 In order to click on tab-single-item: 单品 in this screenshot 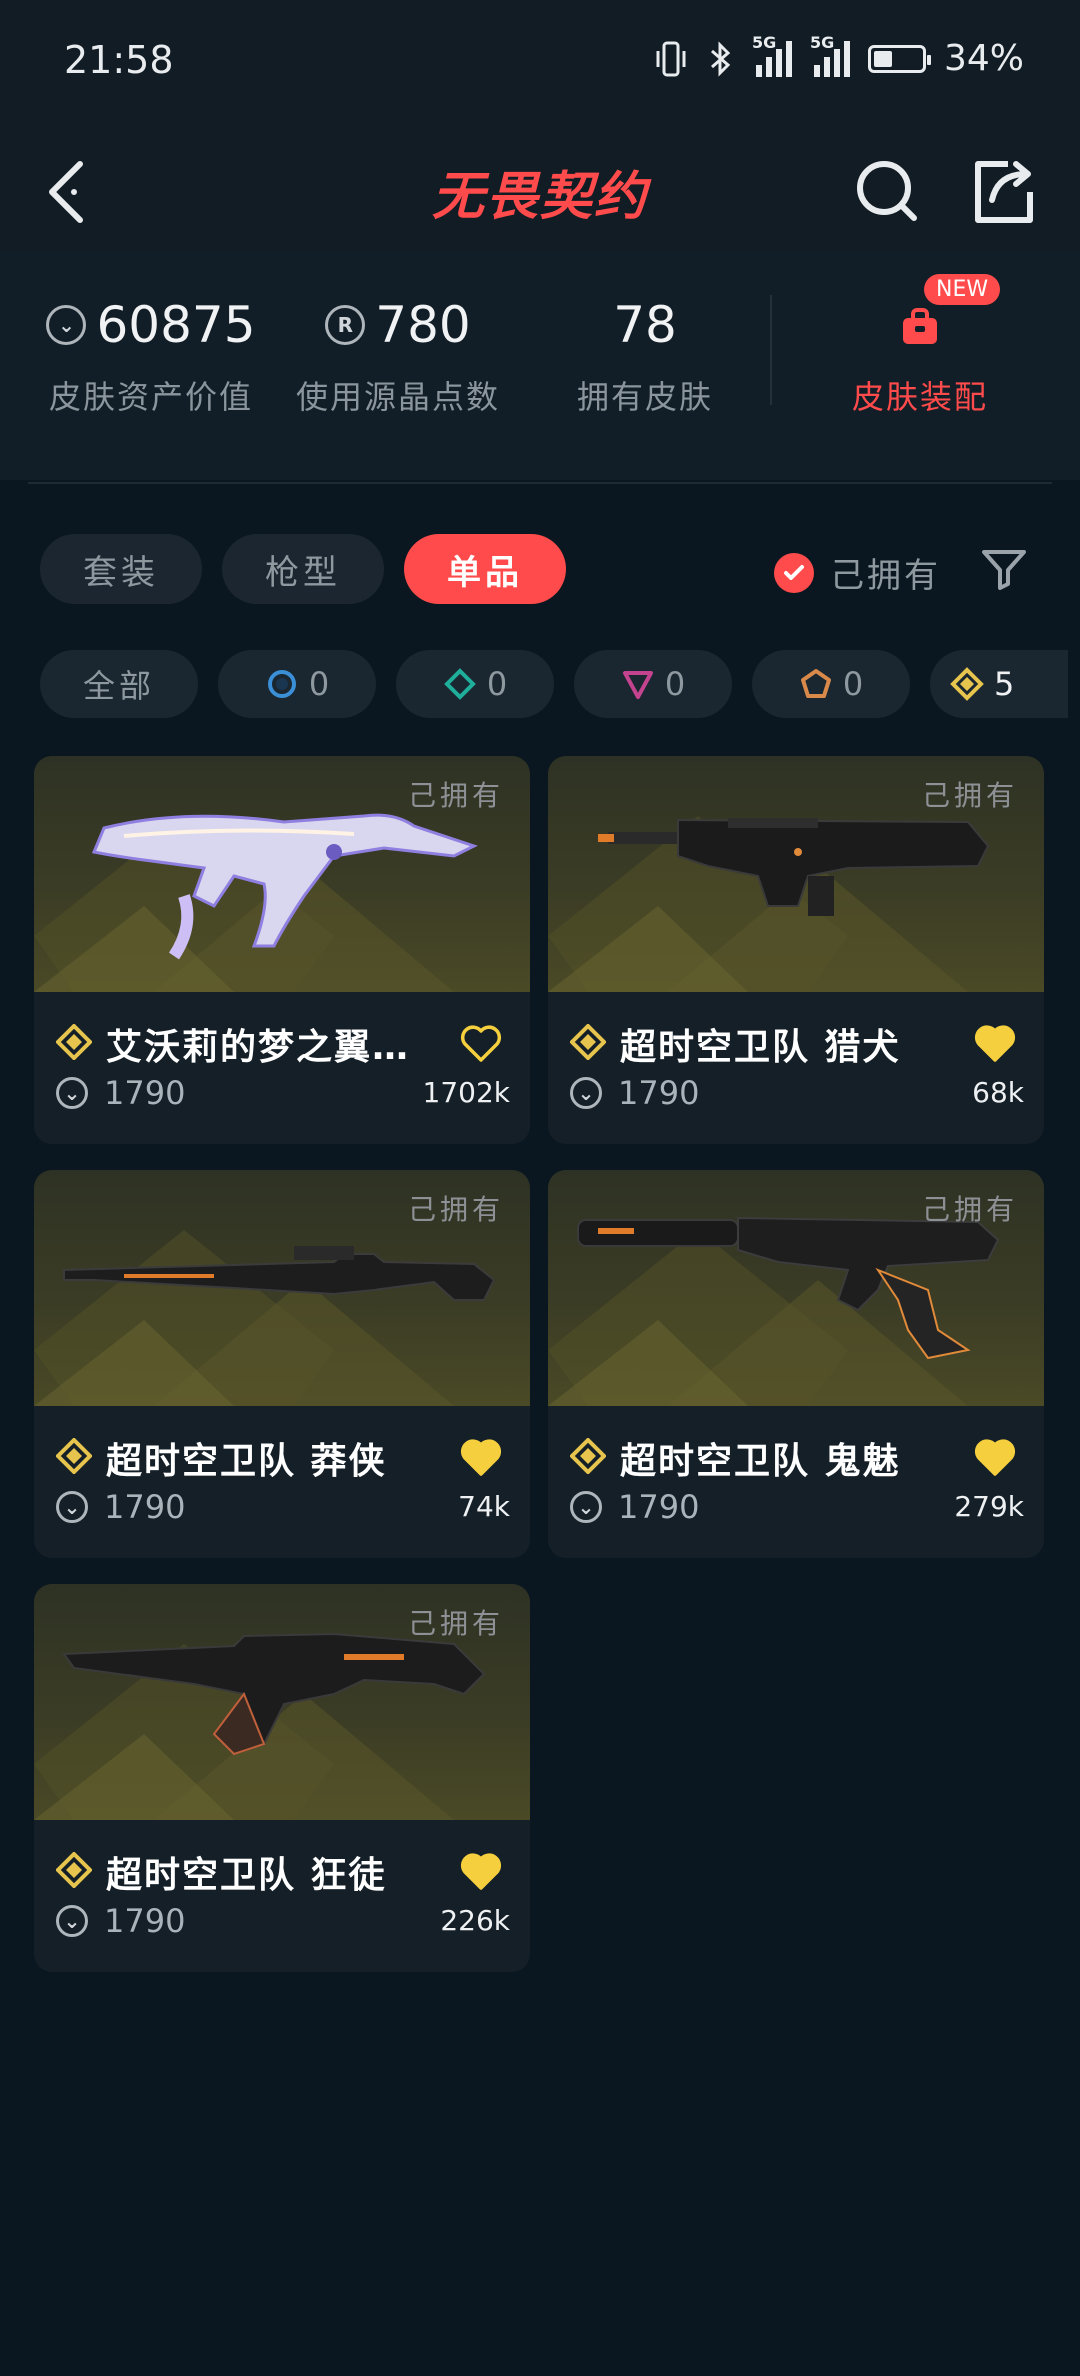, I will do `click(485, 569)`.